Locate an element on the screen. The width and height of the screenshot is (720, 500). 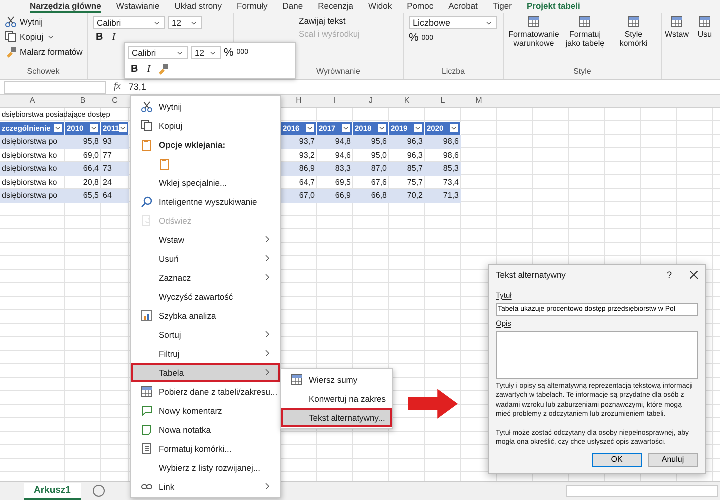
scissors-icon is located at coordinates (147, 106).